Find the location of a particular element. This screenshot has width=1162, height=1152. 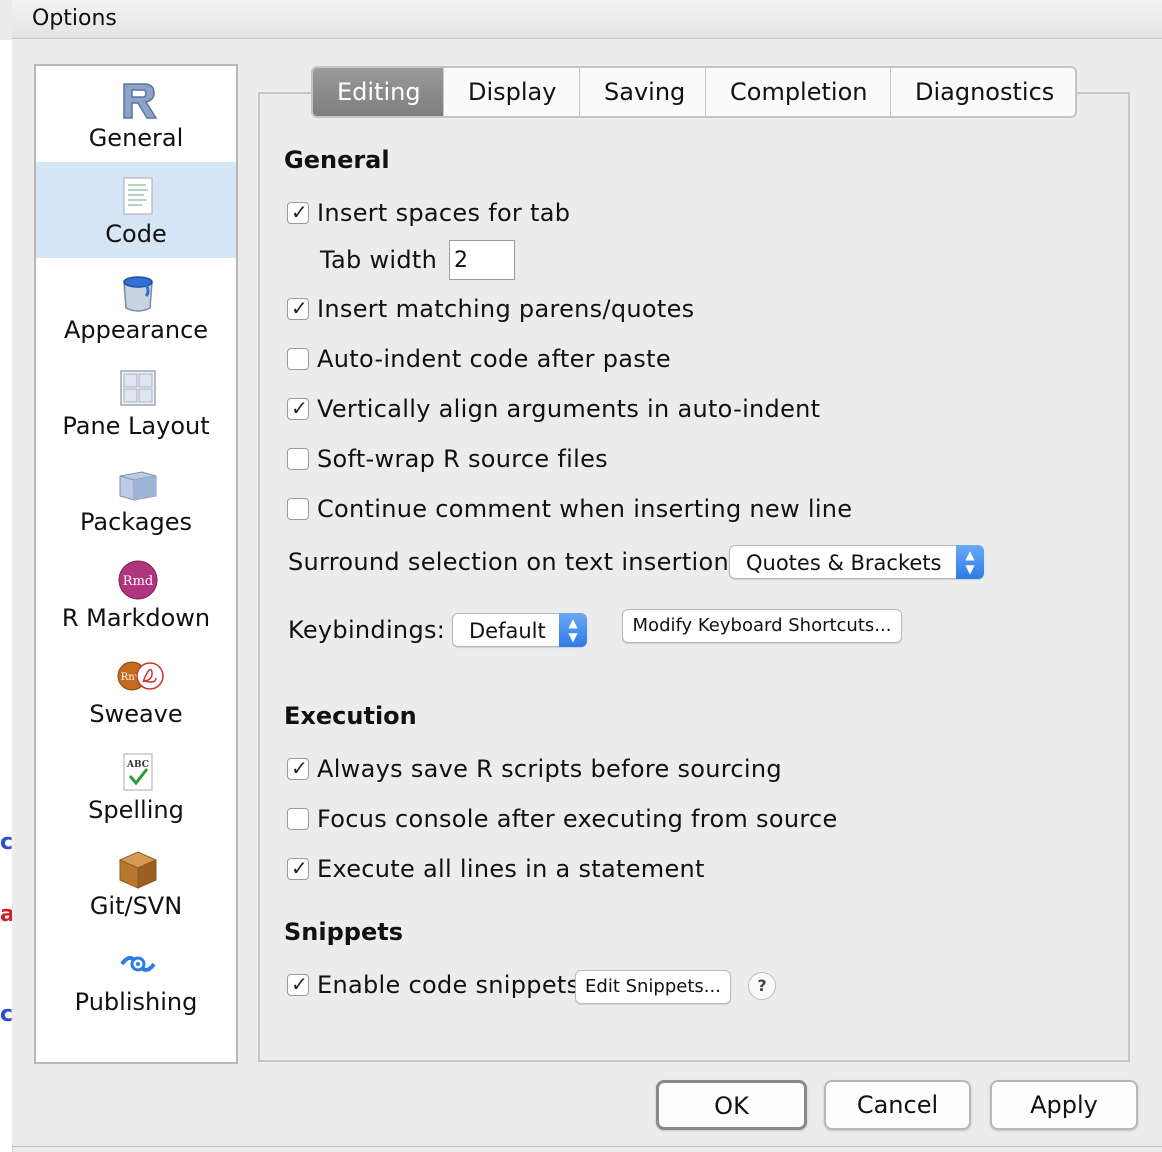

auto-indent-paste-option: Auto-indent code after paste is located at coordinates (479, 359).